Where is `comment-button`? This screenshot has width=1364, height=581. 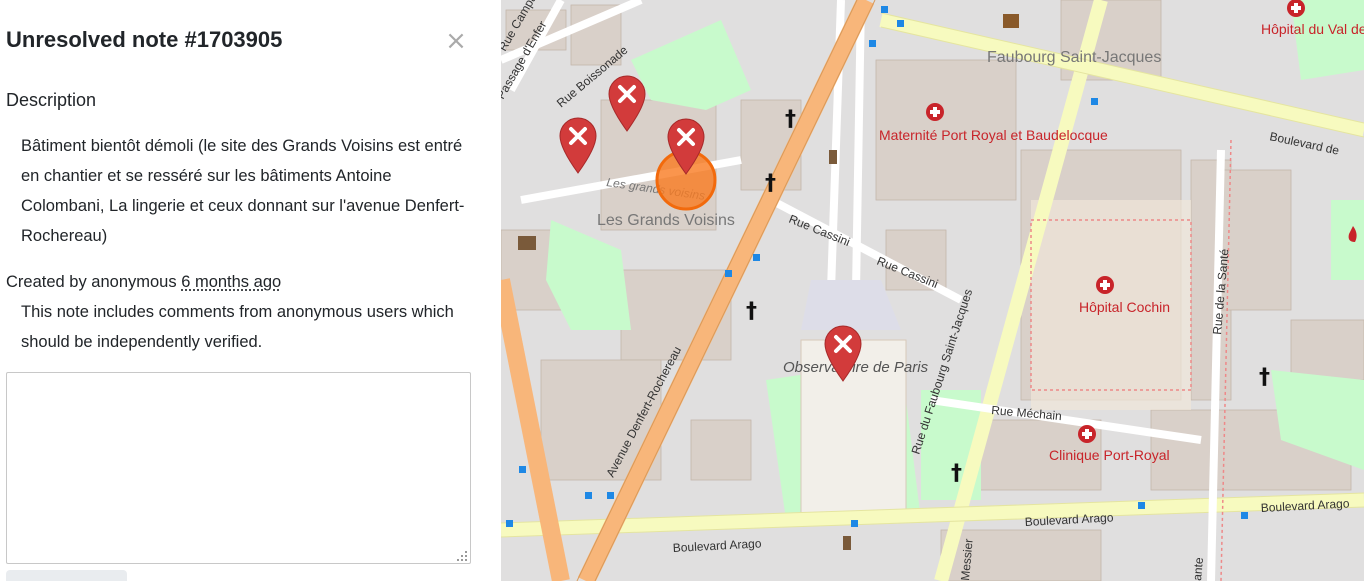 comment-button is located at coordinates (66, 575).